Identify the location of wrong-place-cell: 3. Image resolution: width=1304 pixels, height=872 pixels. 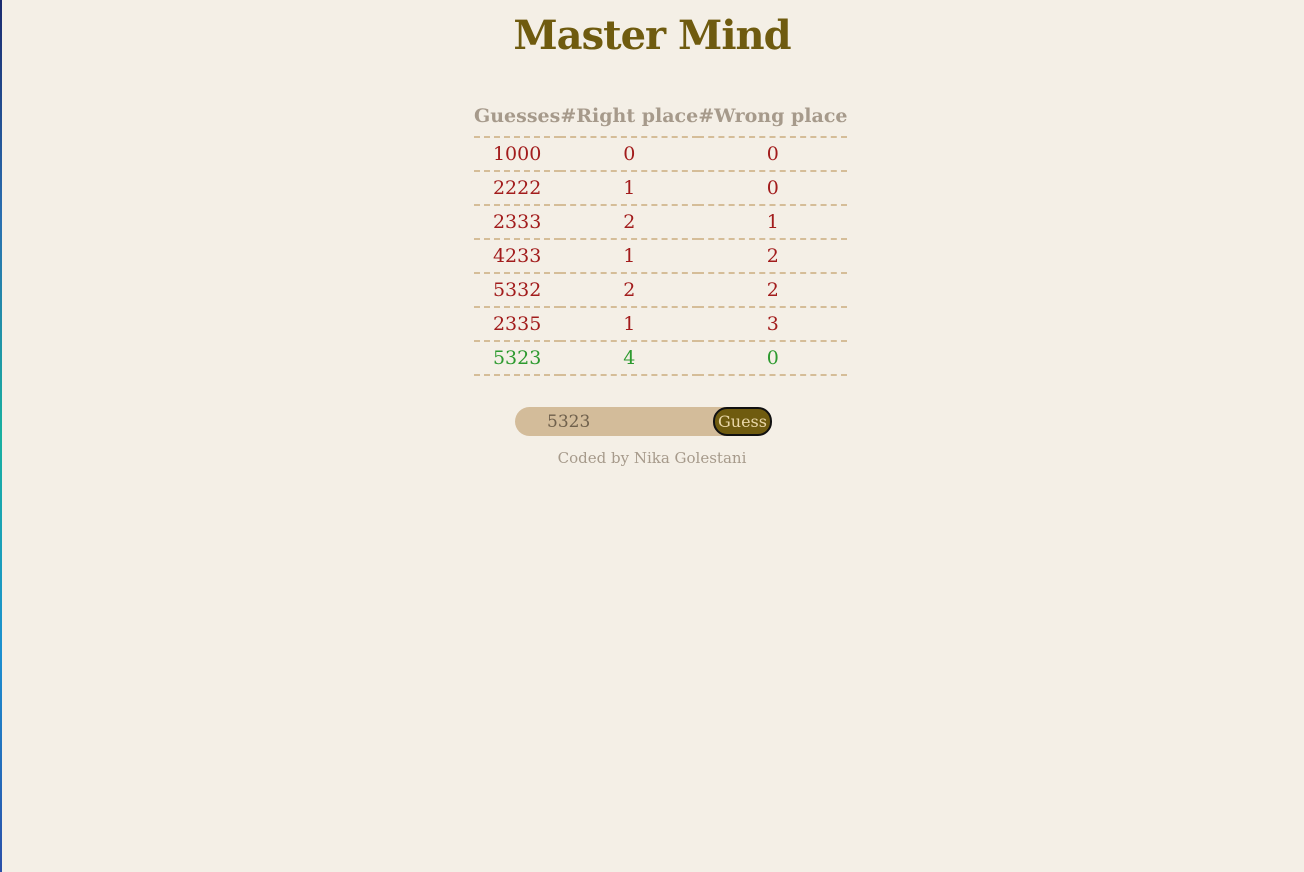
(773, 324).